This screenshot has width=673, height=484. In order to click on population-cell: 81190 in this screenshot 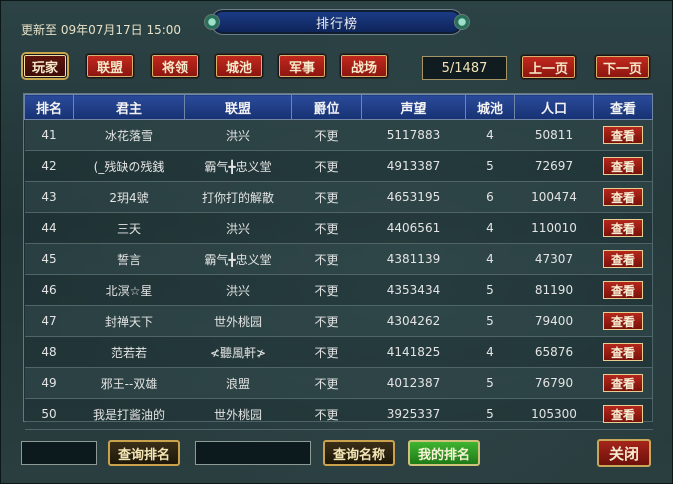, I will do `click(554, 290)`.